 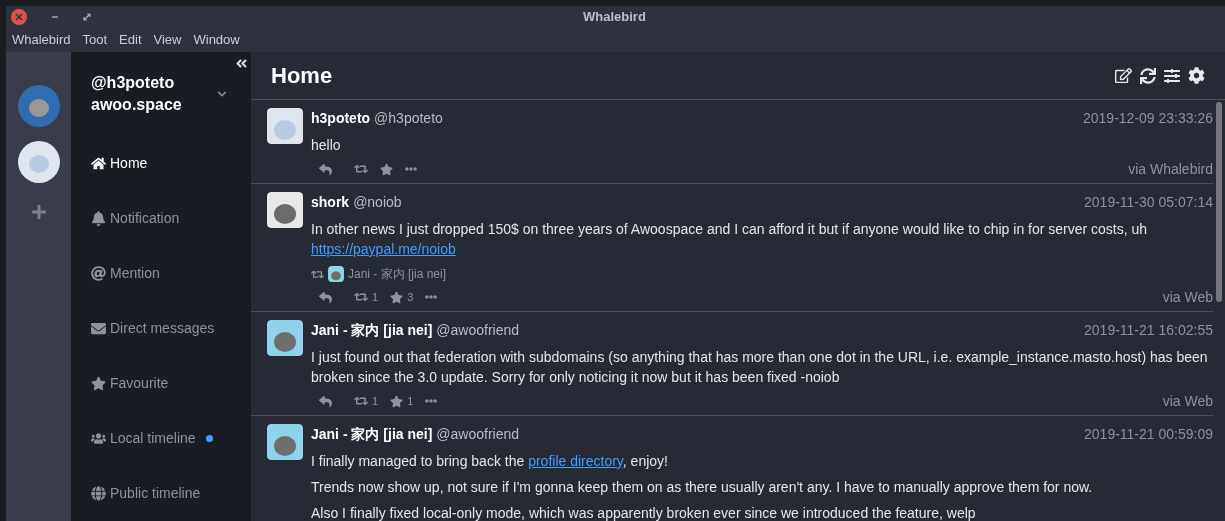 What do you see at coordinates (644, 512) in the screenshot?
I see `post-text: Also I finally fixed local-only mode, which was apparently broken ever since we introduced the feature, welp` at bounding box center [644, 512].